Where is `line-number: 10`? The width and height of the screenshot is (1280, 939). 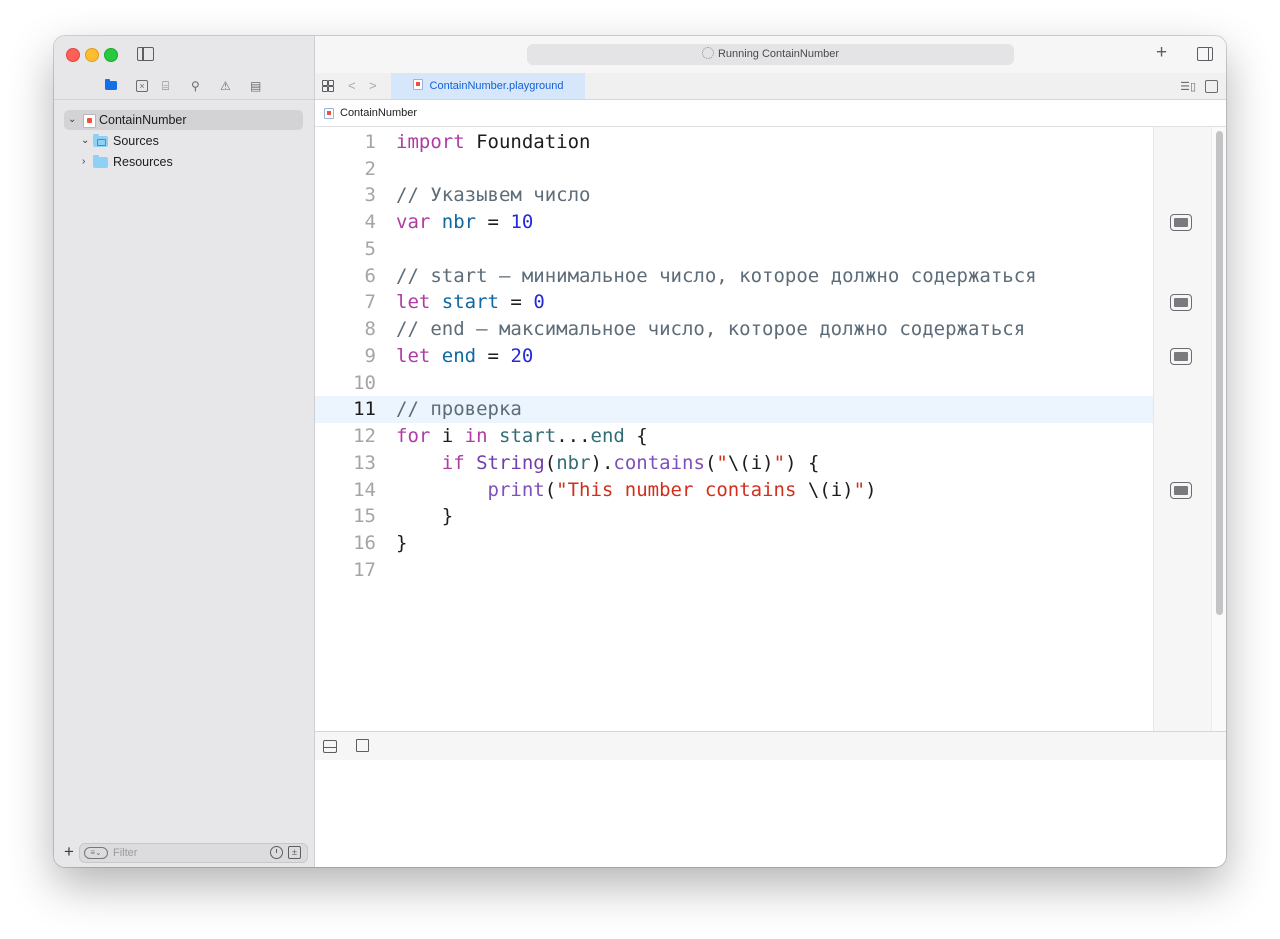 line-number: 10 is located at coordinates (364, 383).